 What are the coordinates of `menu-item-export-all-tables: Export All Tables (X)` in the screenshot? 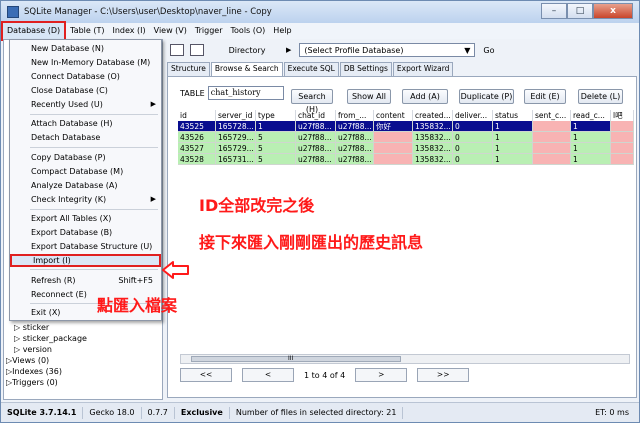 It's located at (85, 218).